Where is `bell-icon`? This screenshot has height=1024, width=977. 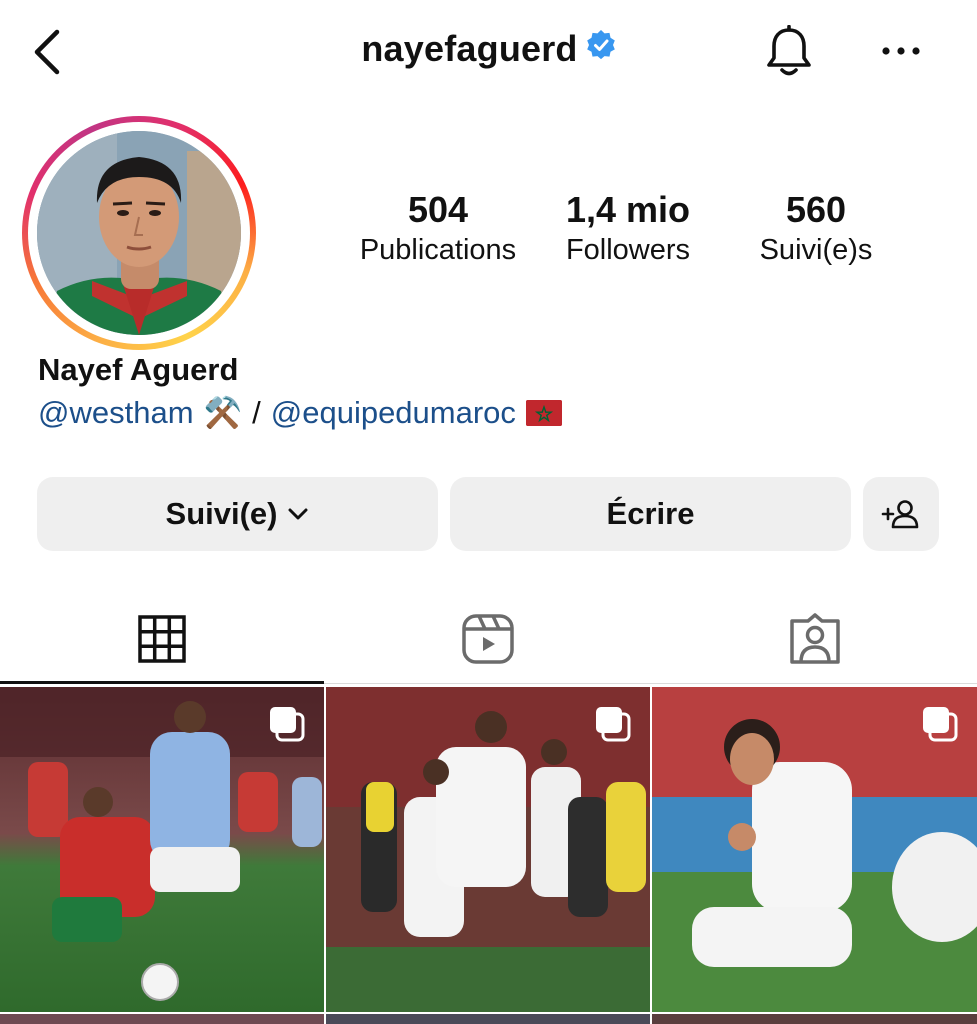 bell-icon is located at coordinates (789, 50).